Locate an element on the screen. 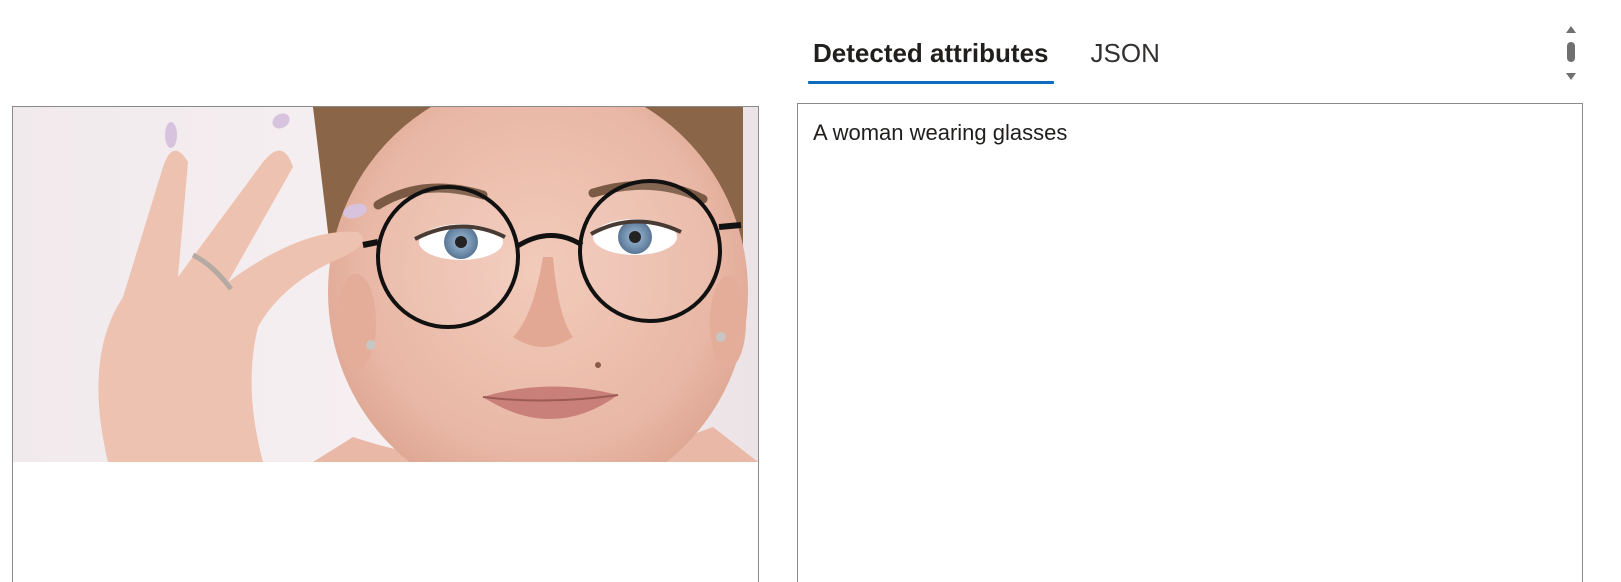  caption-text: A woman wearing glasses is located at coordinates (940, 132).